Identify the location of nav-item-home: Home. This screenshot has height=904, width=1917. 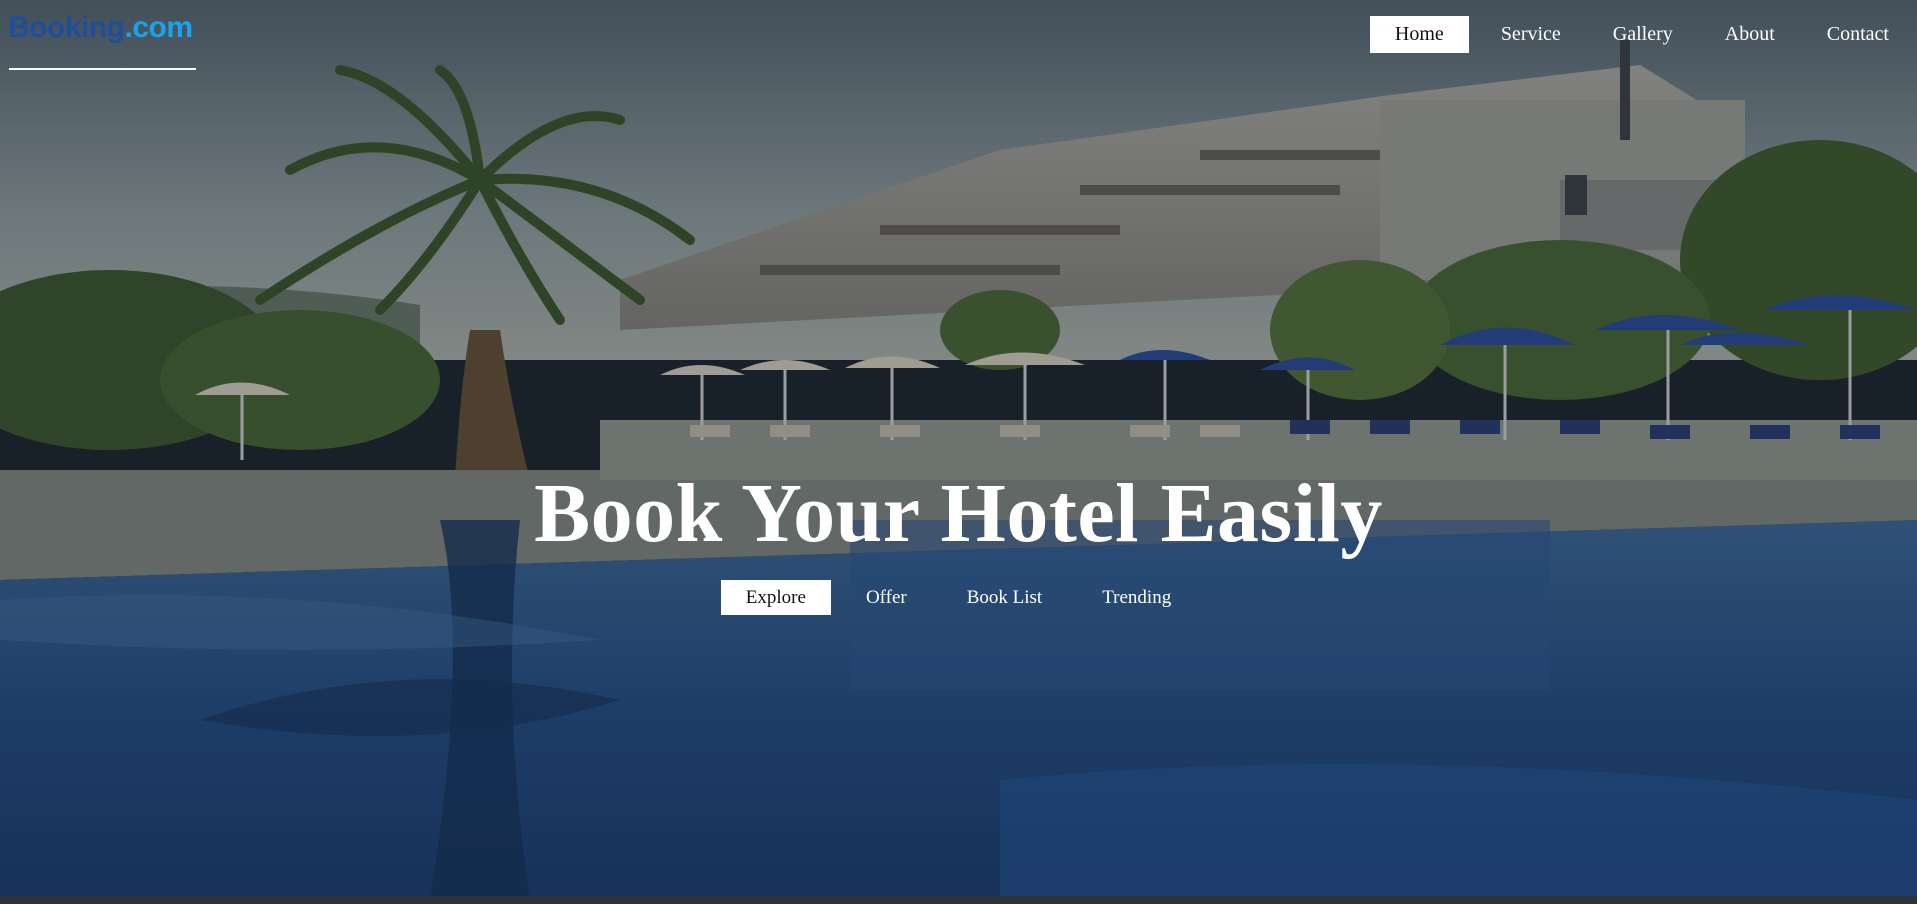
(1419, 34).